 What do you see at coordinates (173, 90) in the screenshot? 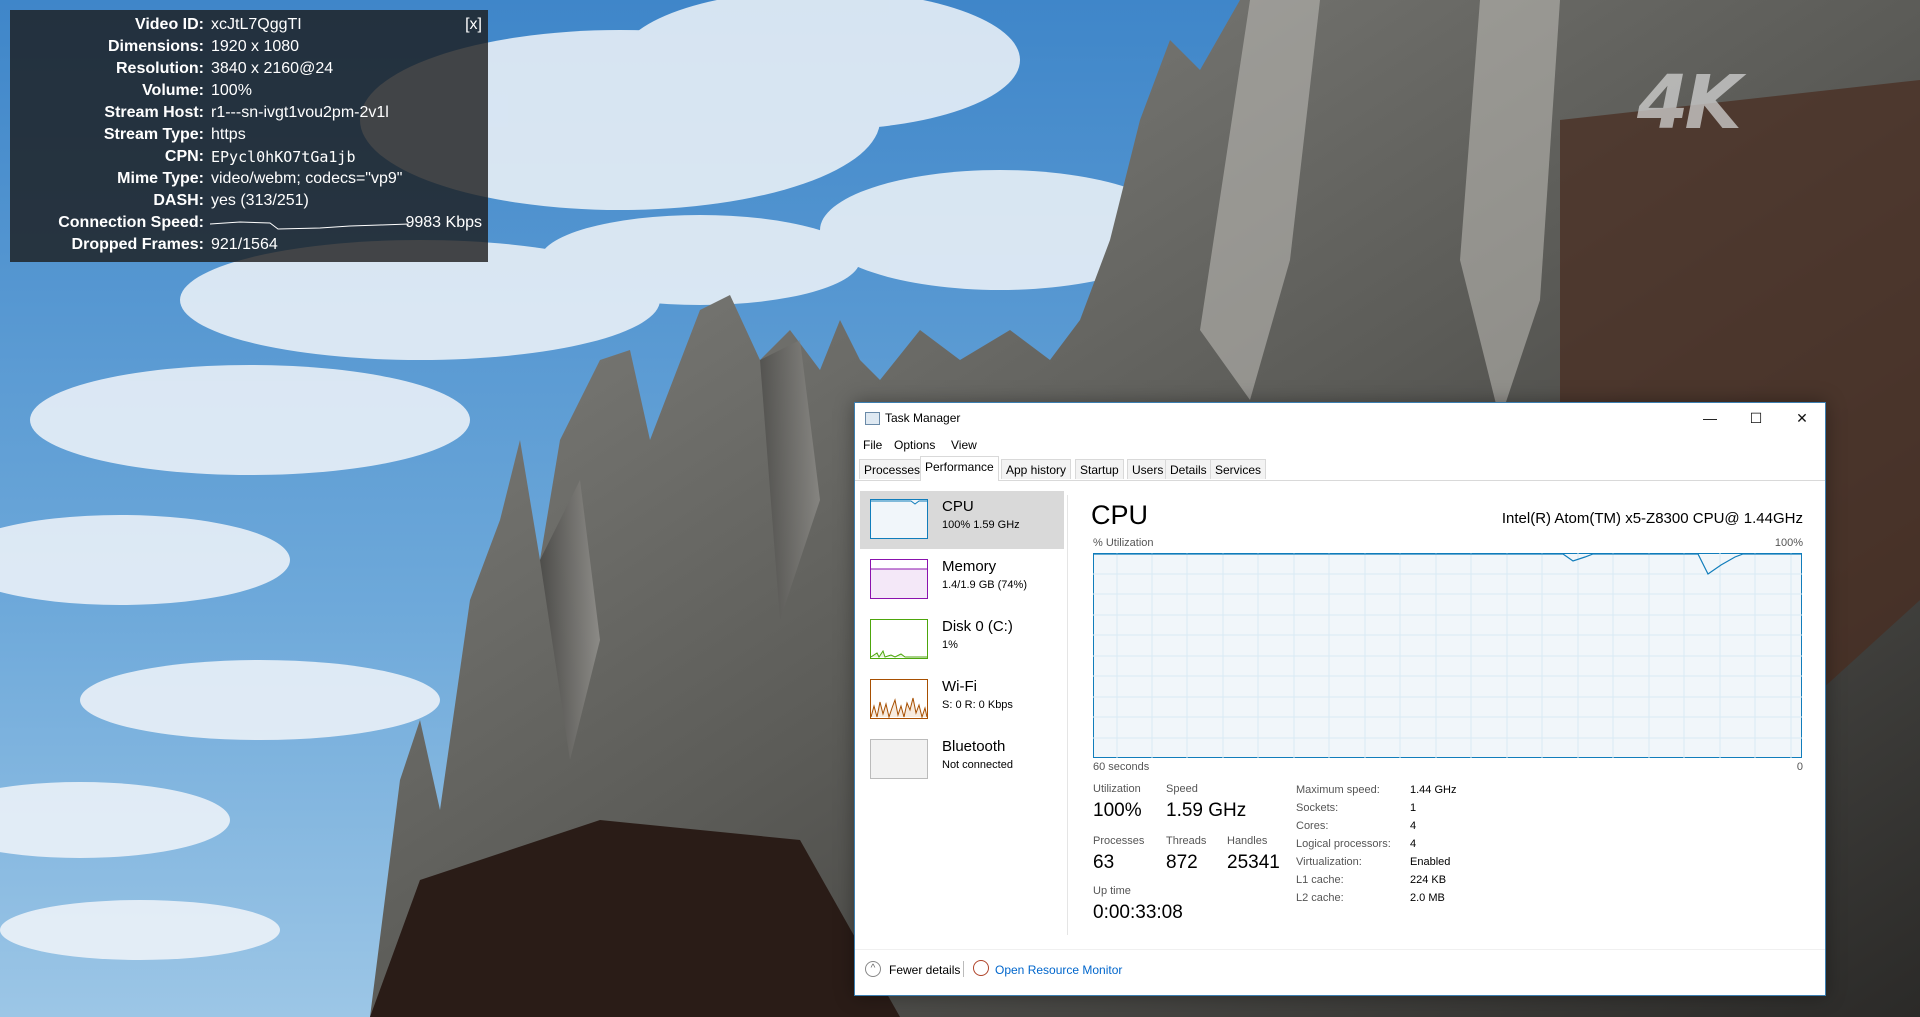
I see `stat-label: Volume:` at bounding box center [173, 90].